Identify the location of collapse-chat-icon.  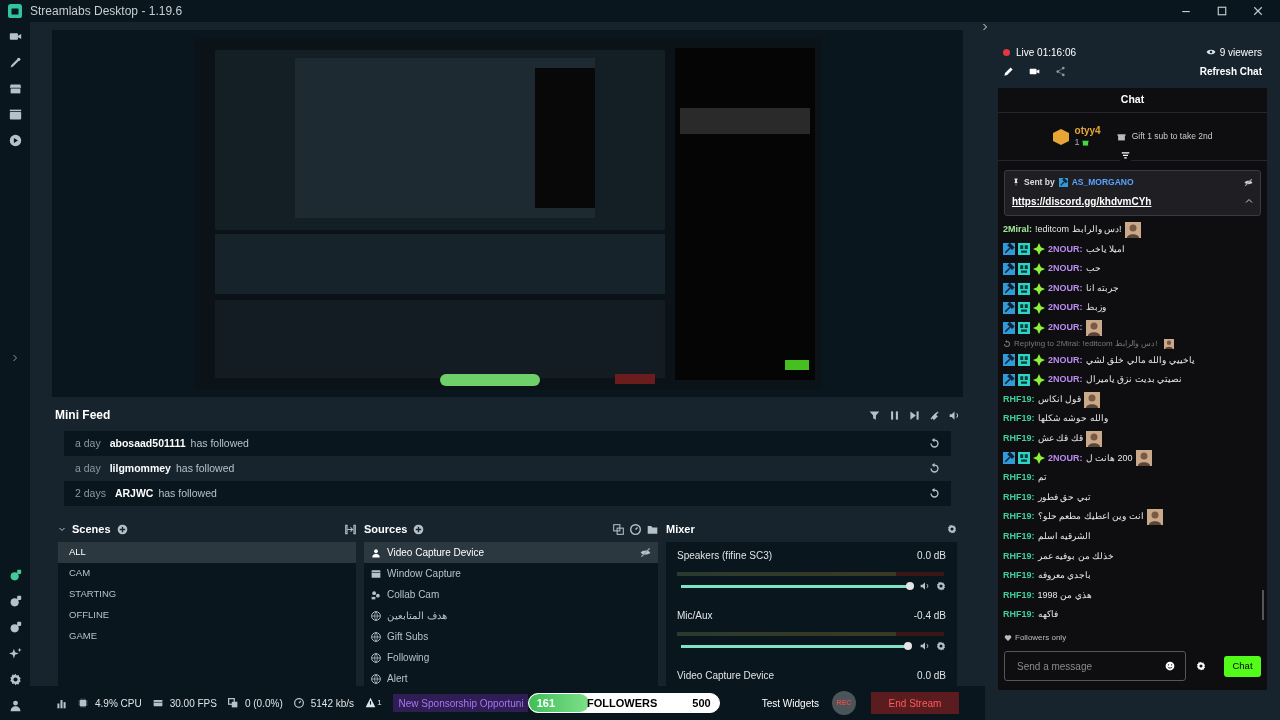
(985, 27).